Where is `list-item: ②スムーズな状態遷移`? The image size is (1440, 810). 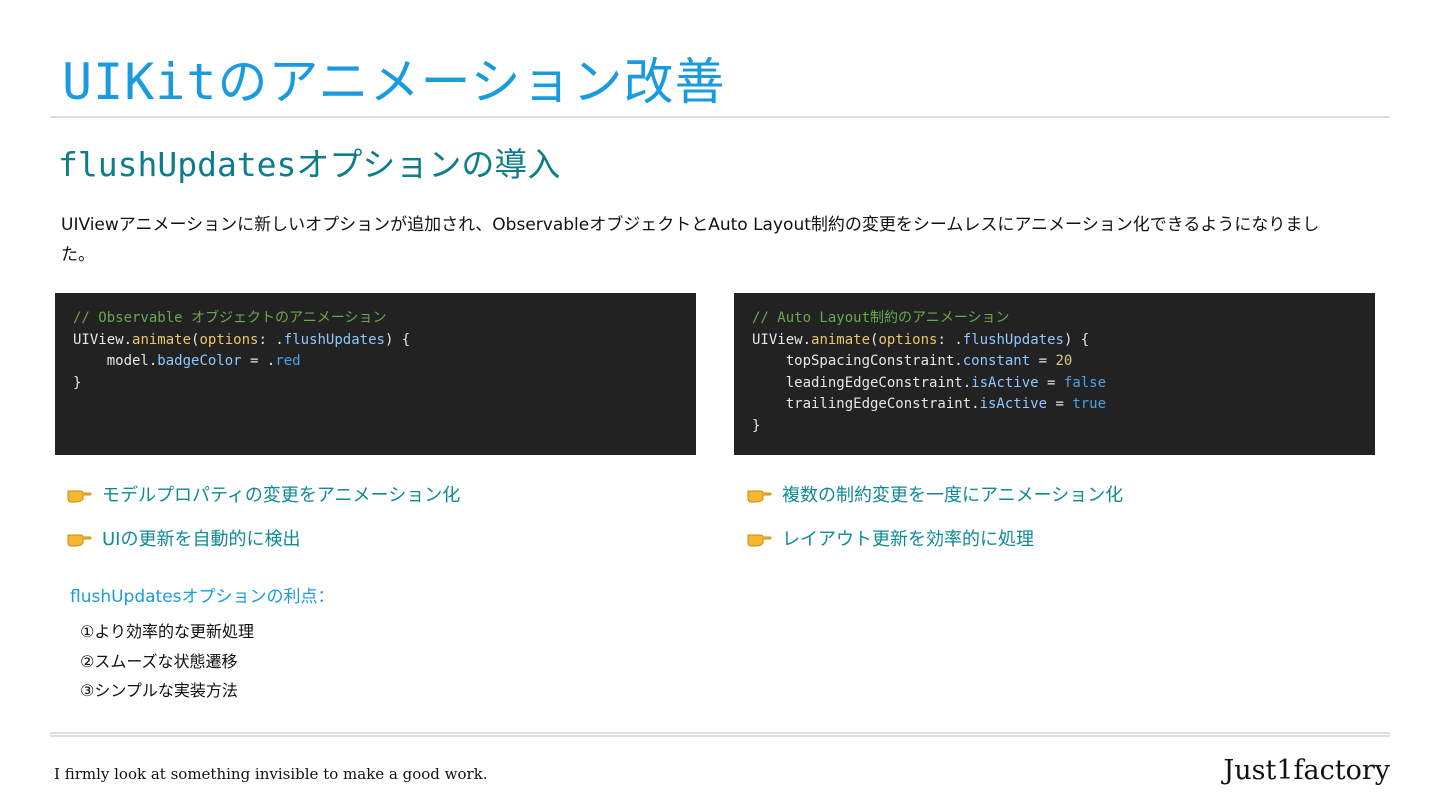
list-item: ②スムーズな状態遷移 is located at coordinates (159, 661).